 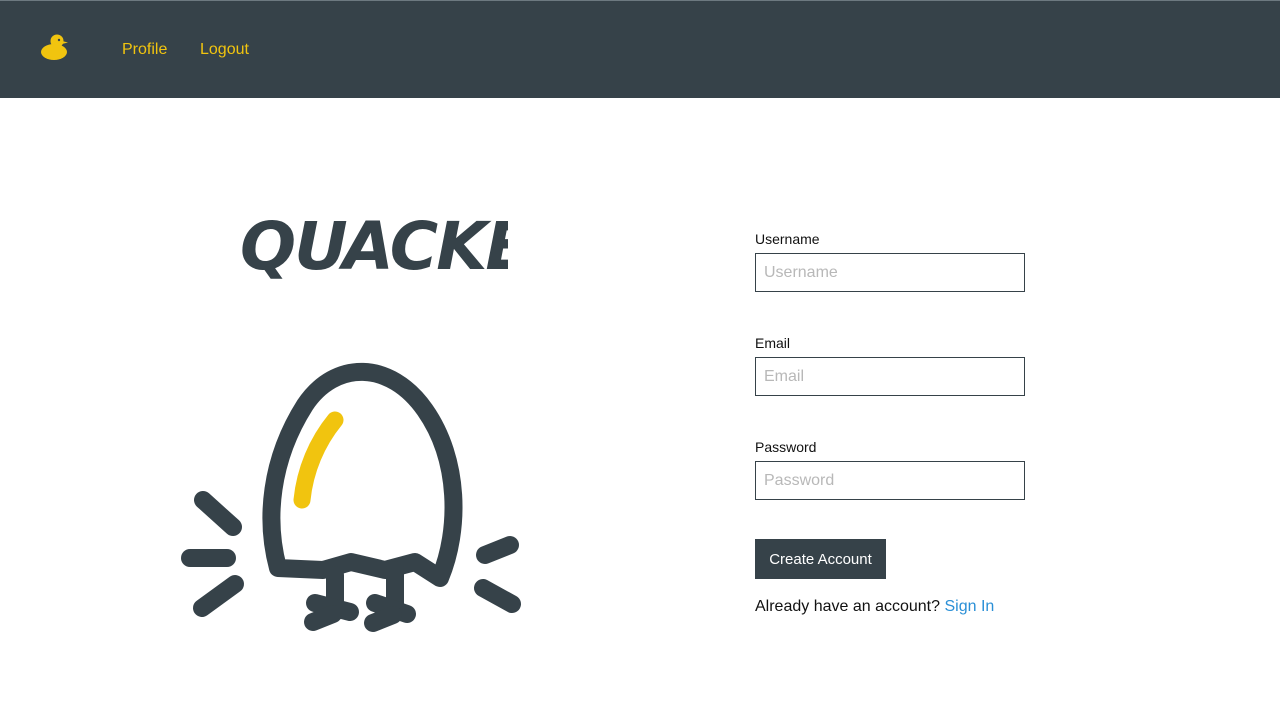 What do you see at coordinates (969, 606) in the screenshot?
I see `signin-link: Sign In` at bounding box center [969, 606].